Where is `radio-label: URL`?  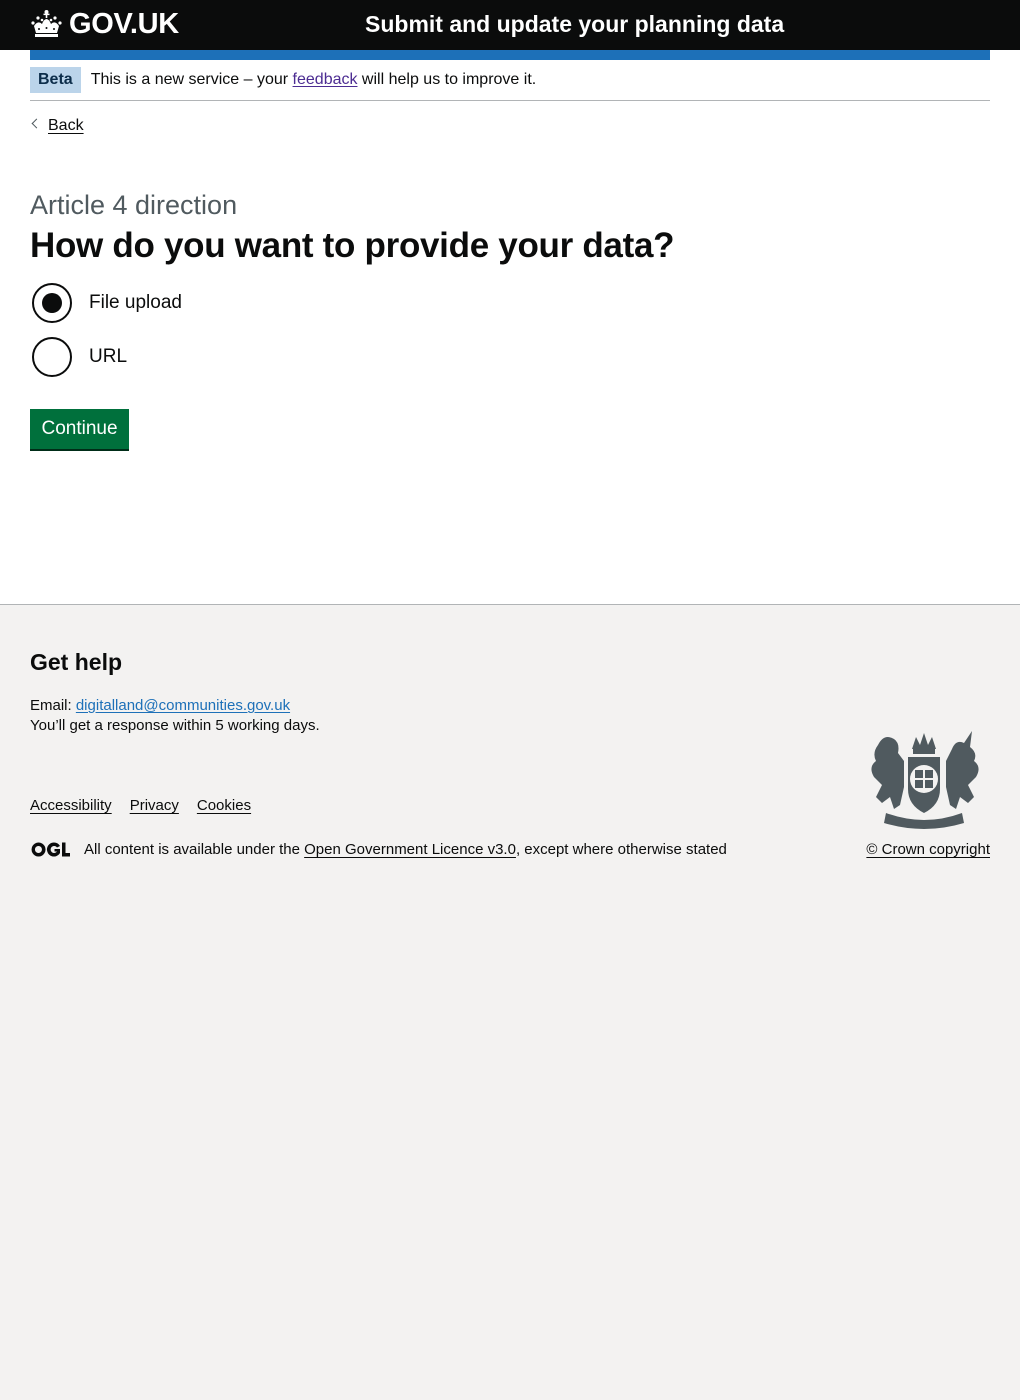 radio-label: URL is located at coordinates (108, 357).